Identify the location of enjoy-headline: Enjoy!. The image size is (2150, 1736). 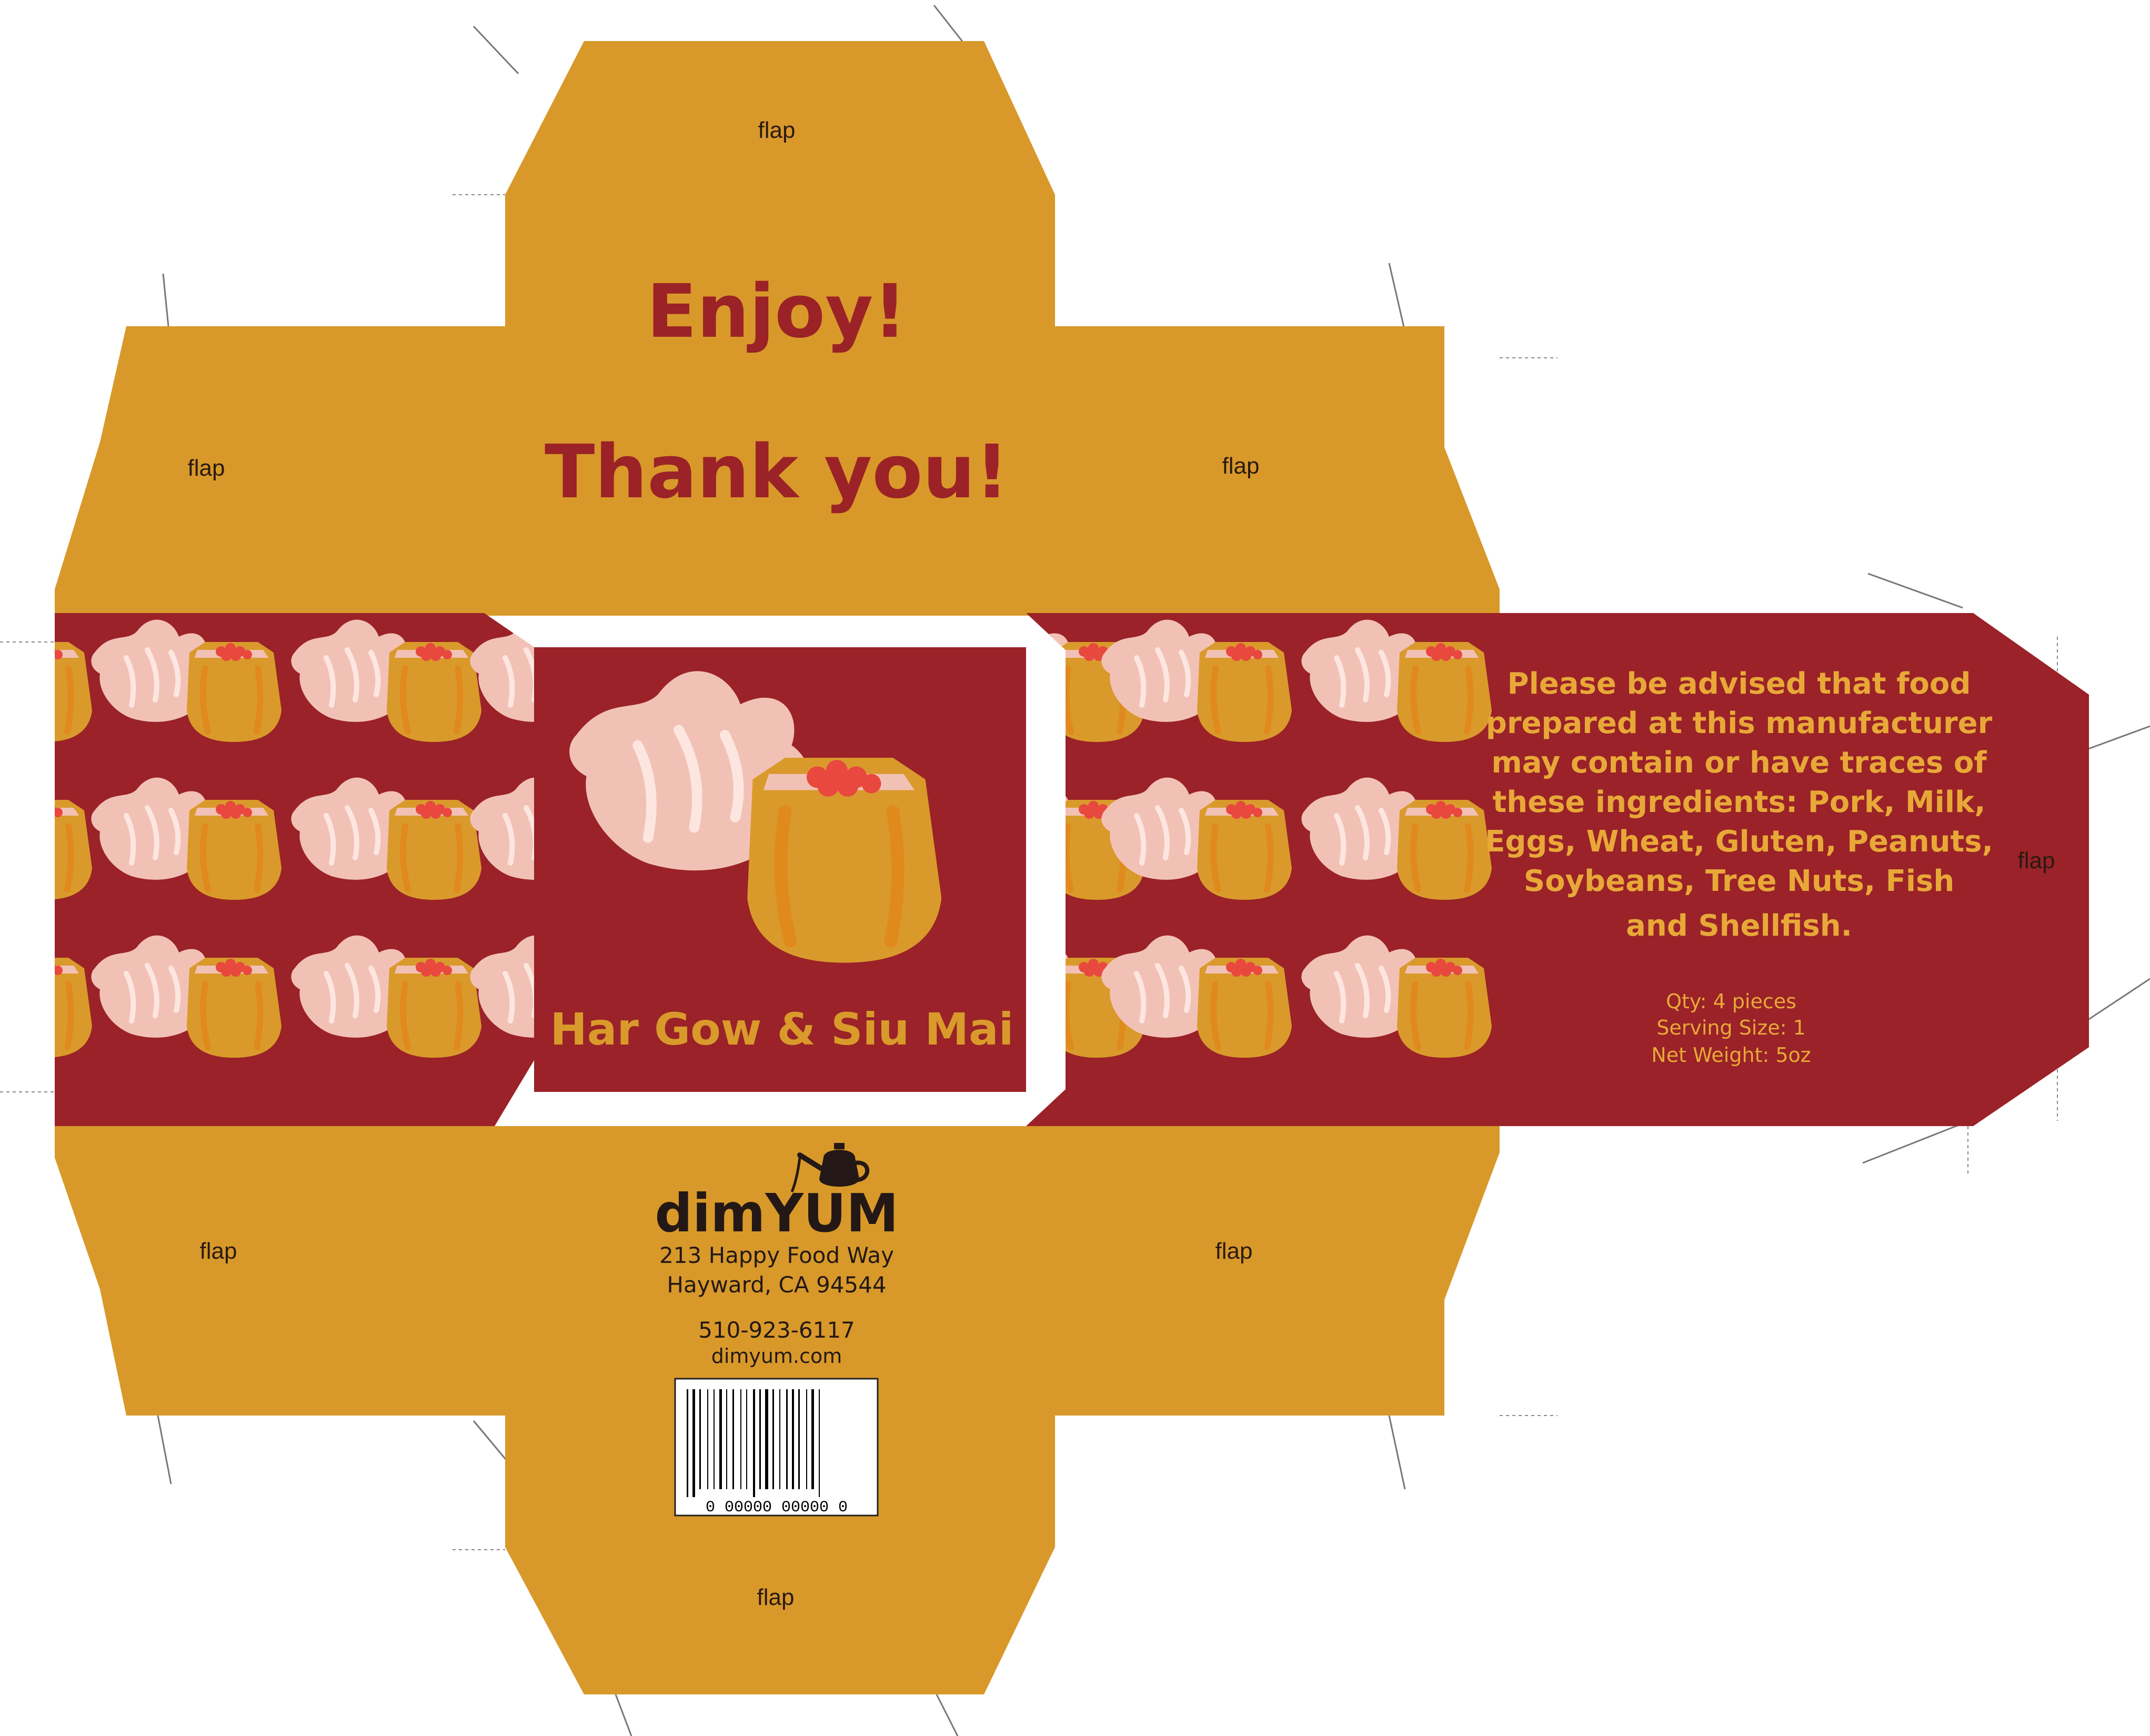
(777, 312).